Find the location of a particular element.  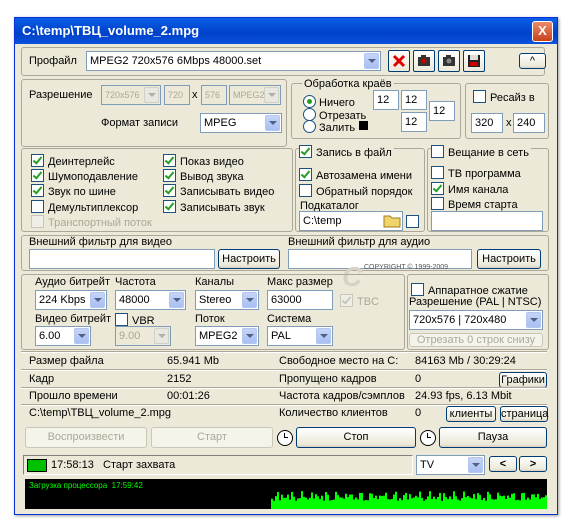

stop-button: Стоп is located at coordinates (356, 437).